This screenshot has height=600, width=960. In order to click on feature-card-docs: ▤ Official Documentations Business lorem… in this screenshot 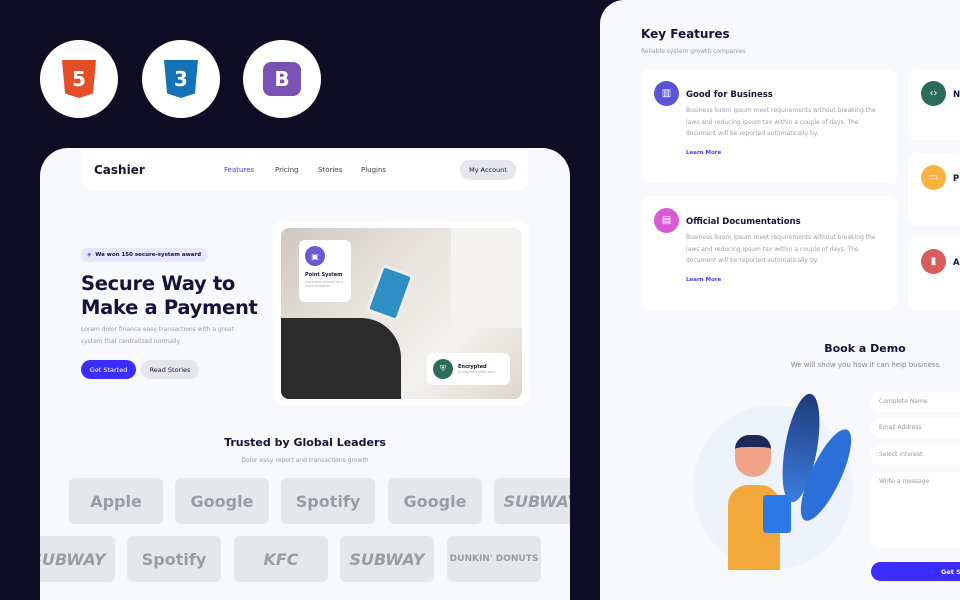, I will do `click(769, 253)`.